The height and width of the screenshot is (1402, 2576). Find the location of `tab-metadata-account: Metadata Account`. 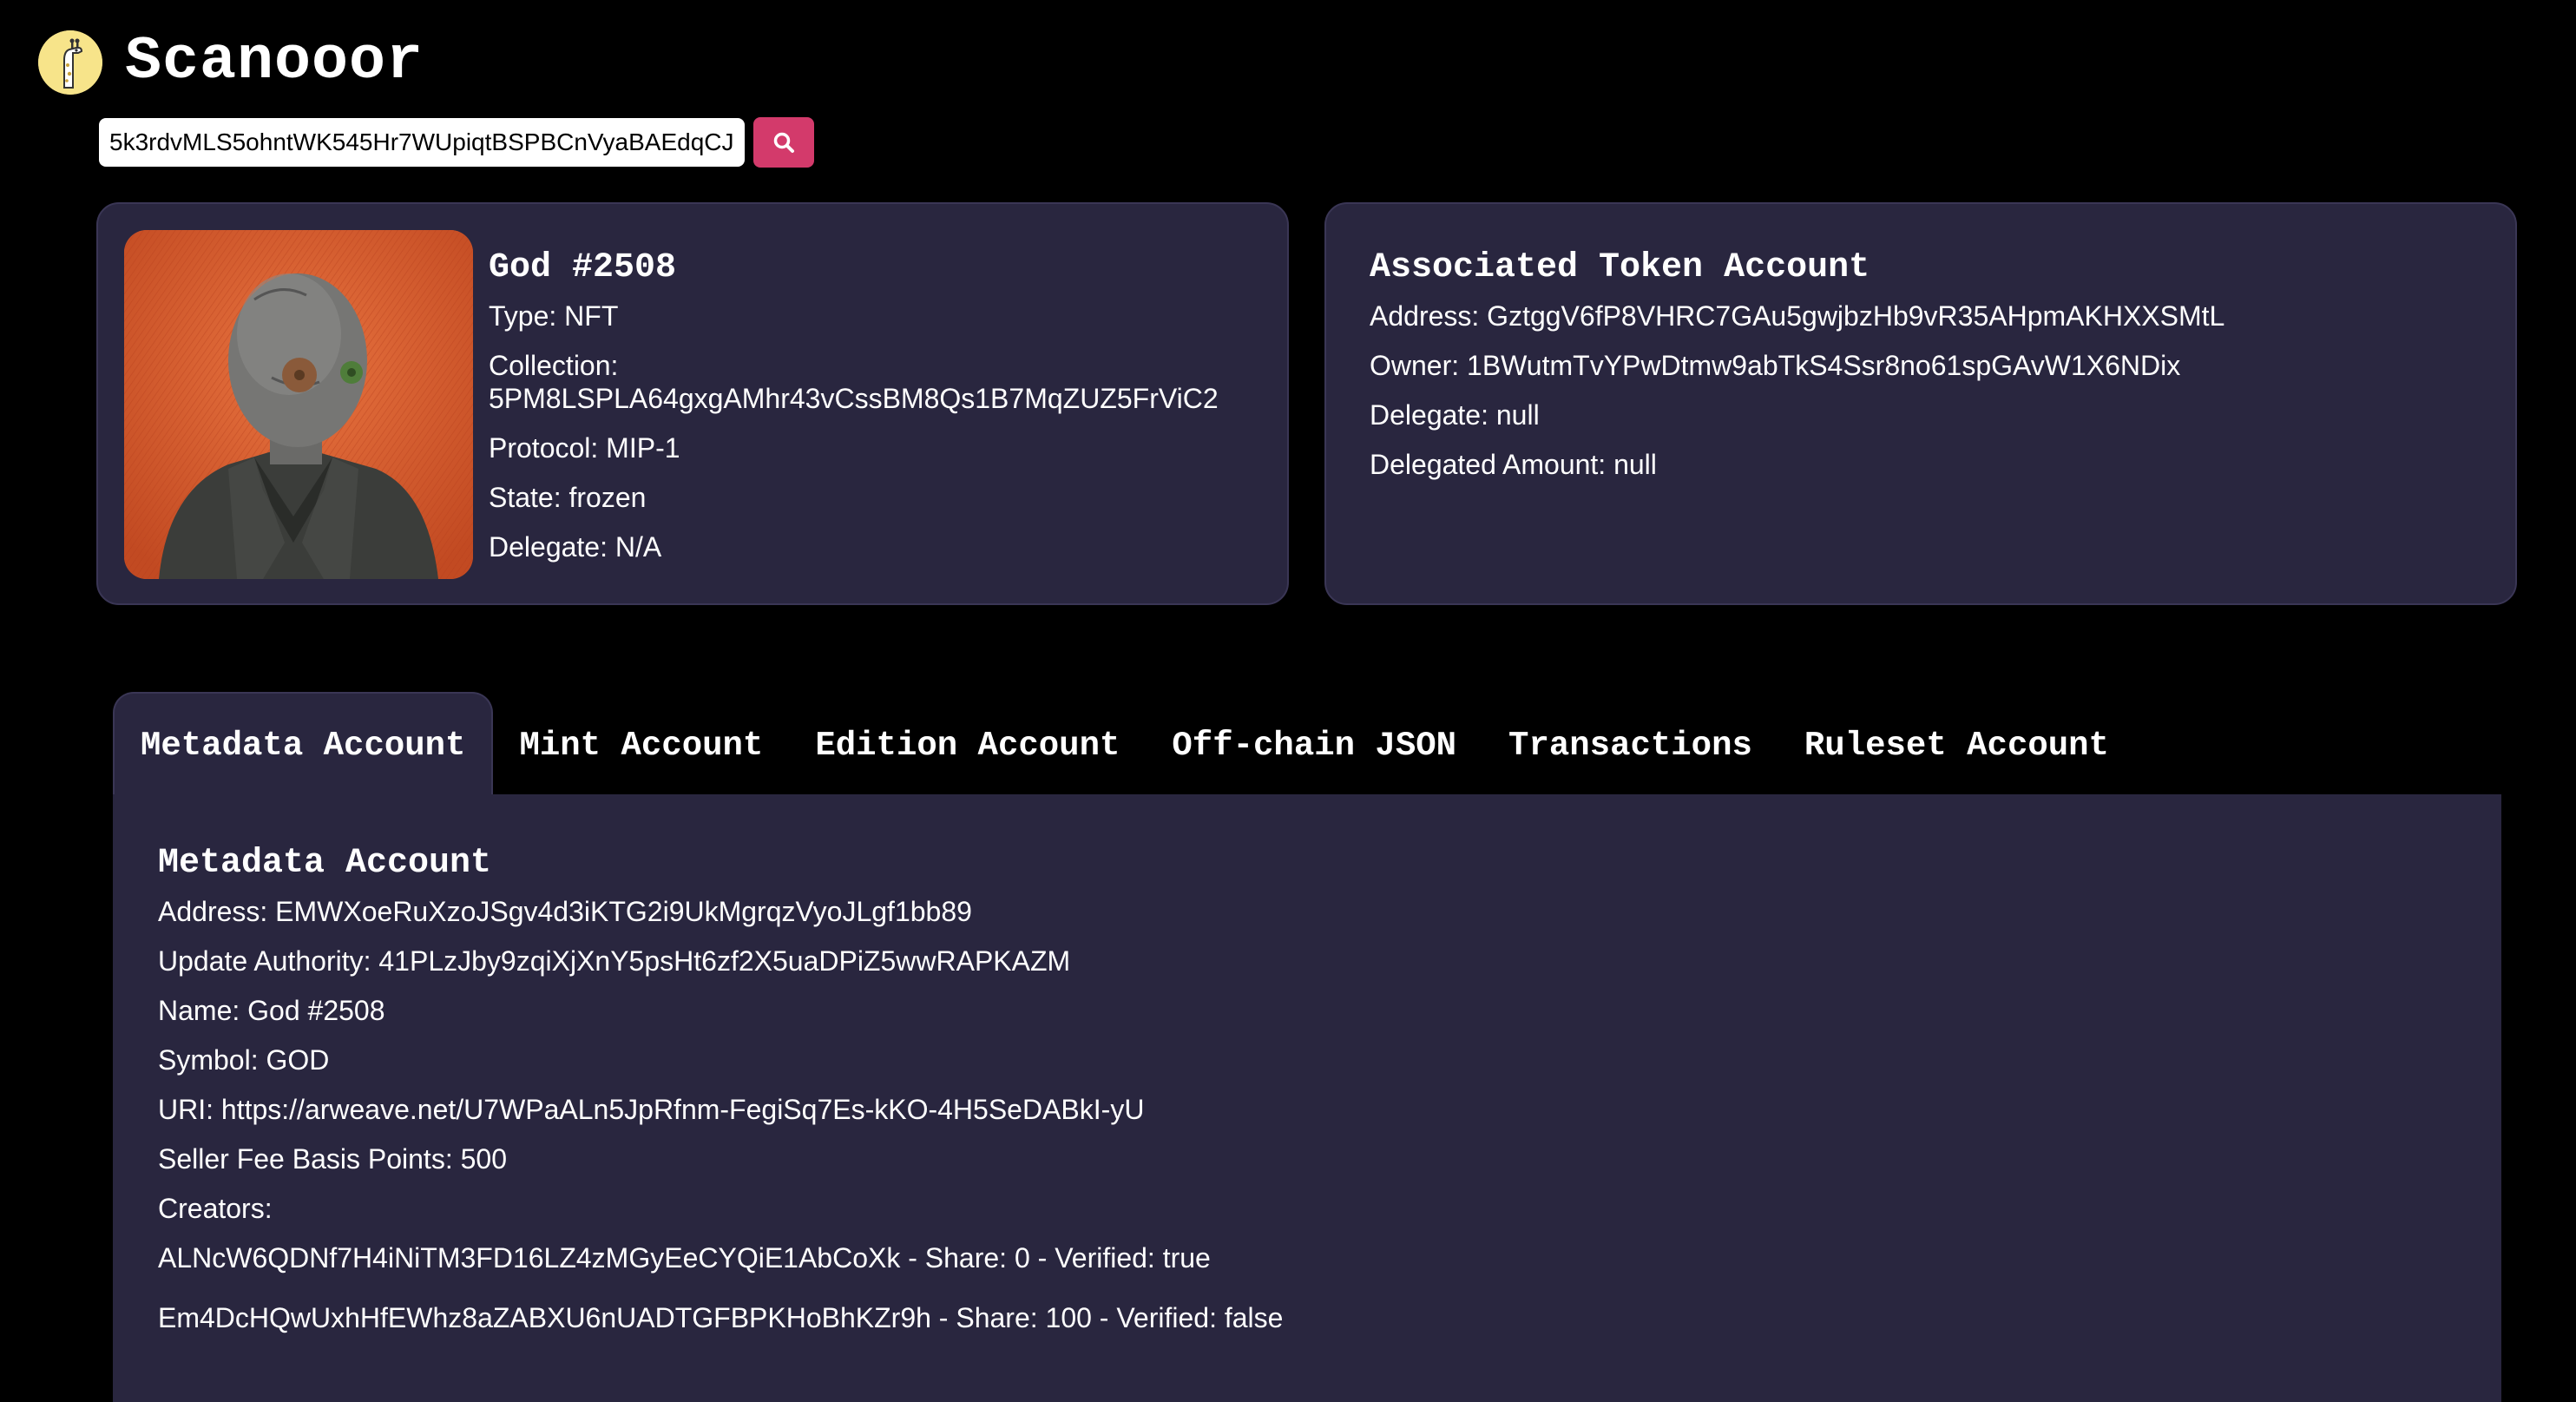

tab-metadata-account: Metadata Account is located at coordinates (303, 744).